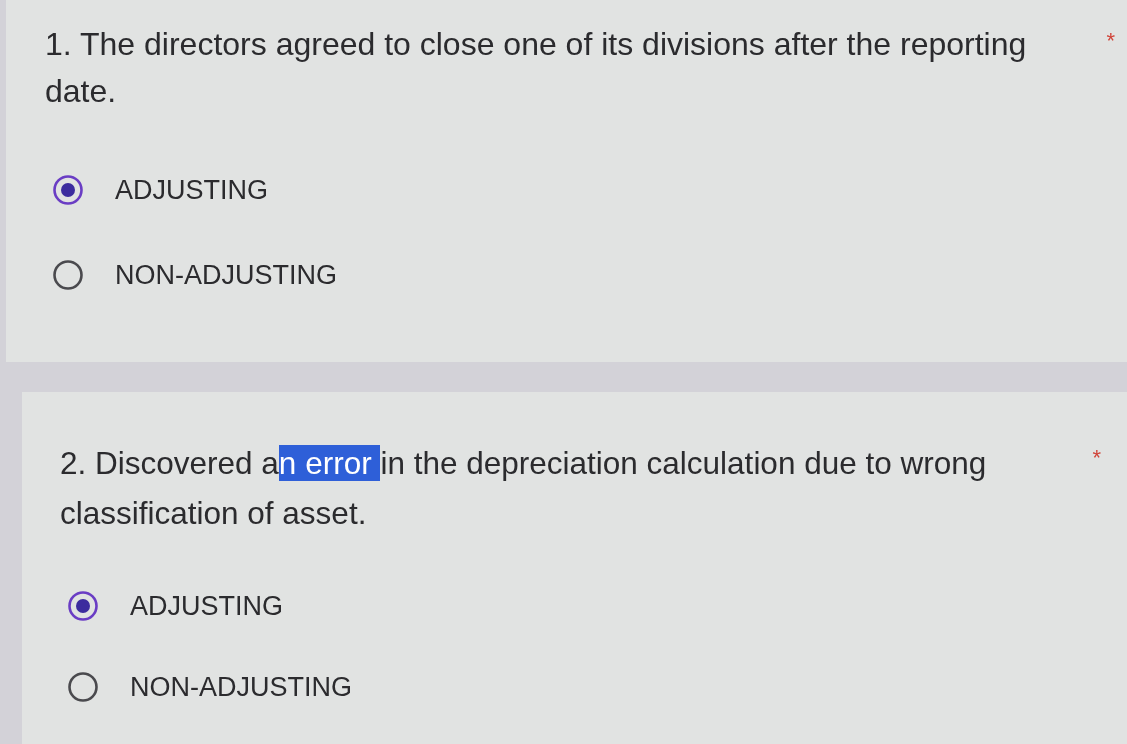 The height and width of the screenshot is (744, 1127). What do you see at coordinates (536, 68) in the screenshot?
I see `question-text: 1. The directors agreed to close one of its divisions after the reporting date.` at bounding box center [536, 68].